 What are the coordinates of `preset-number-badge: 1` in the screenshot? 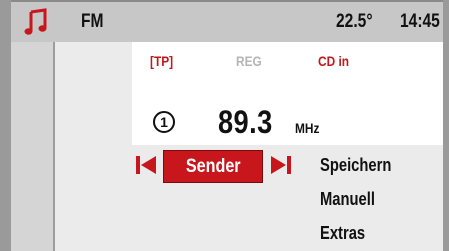 It's located at (164, 122).